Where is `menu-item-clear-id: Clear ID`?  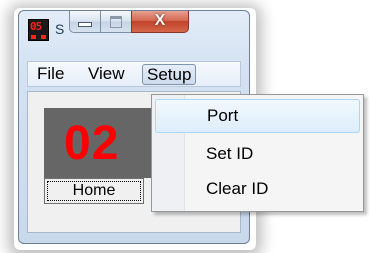 menu-item-clear-id: Clear ID is located at coordinates (257, 189).